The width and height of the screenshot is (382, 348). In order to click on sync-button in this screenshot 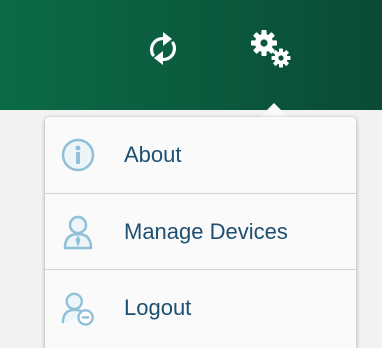, I will do `click(163, 49)`.